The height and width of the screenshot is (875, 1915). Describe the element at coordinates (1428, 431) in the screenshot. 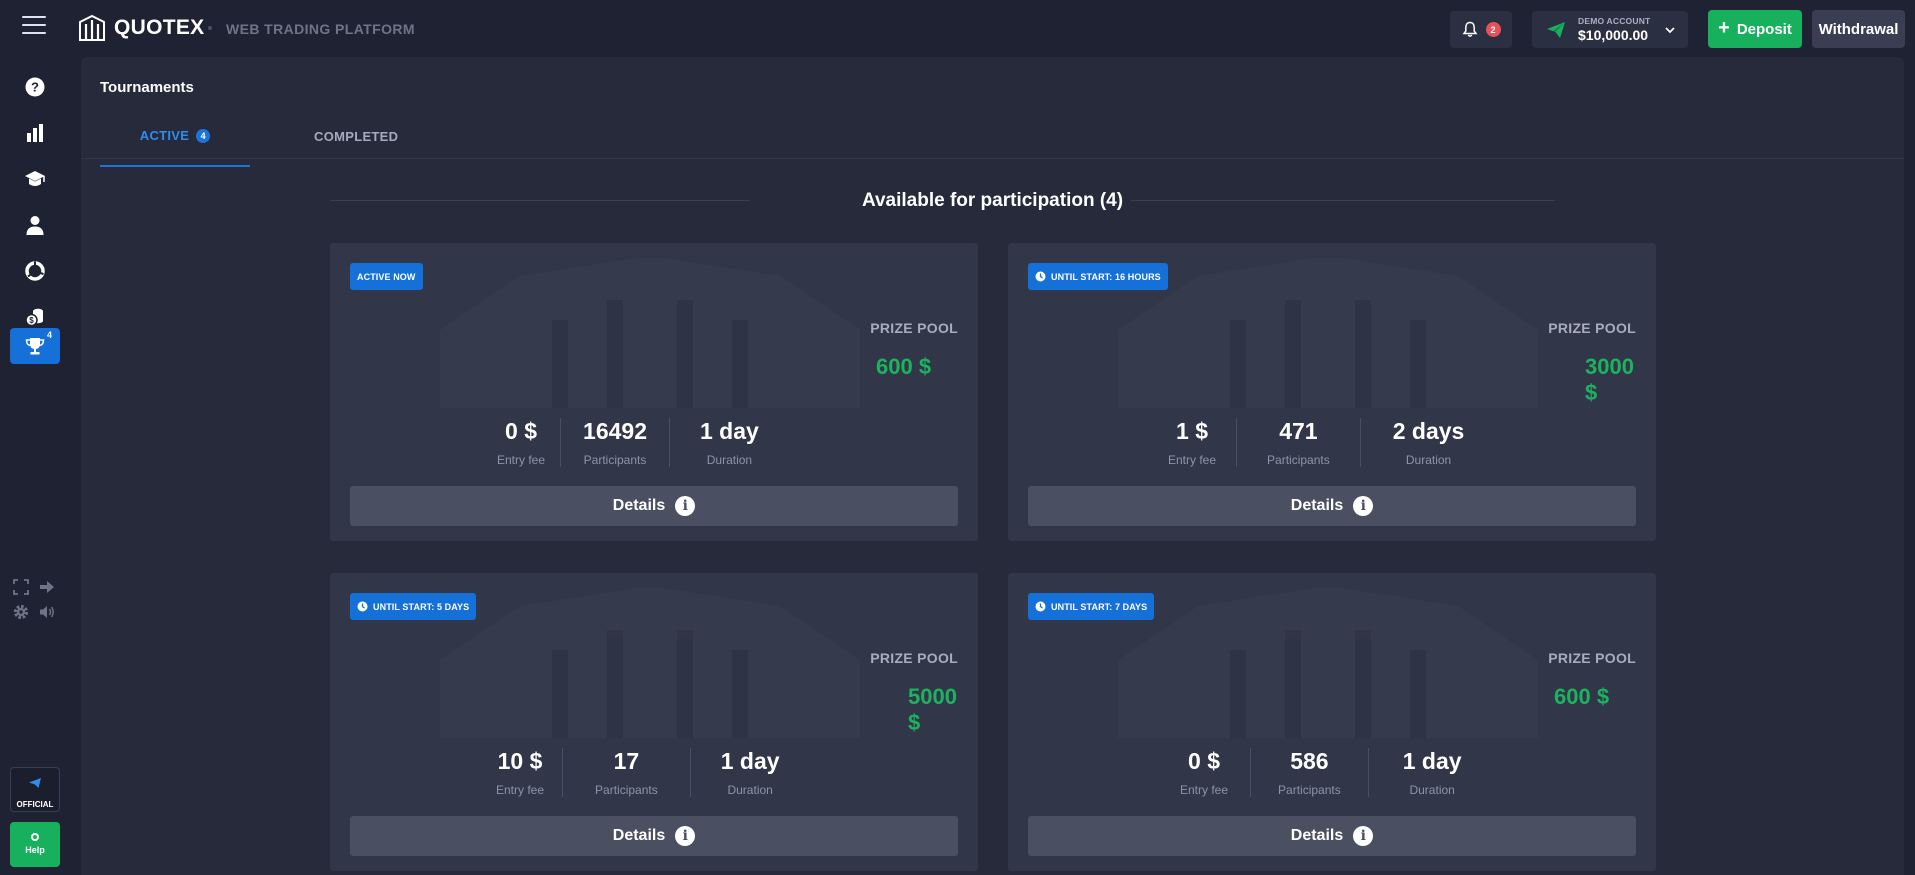

I see `duration-value: 2 days` at that location.